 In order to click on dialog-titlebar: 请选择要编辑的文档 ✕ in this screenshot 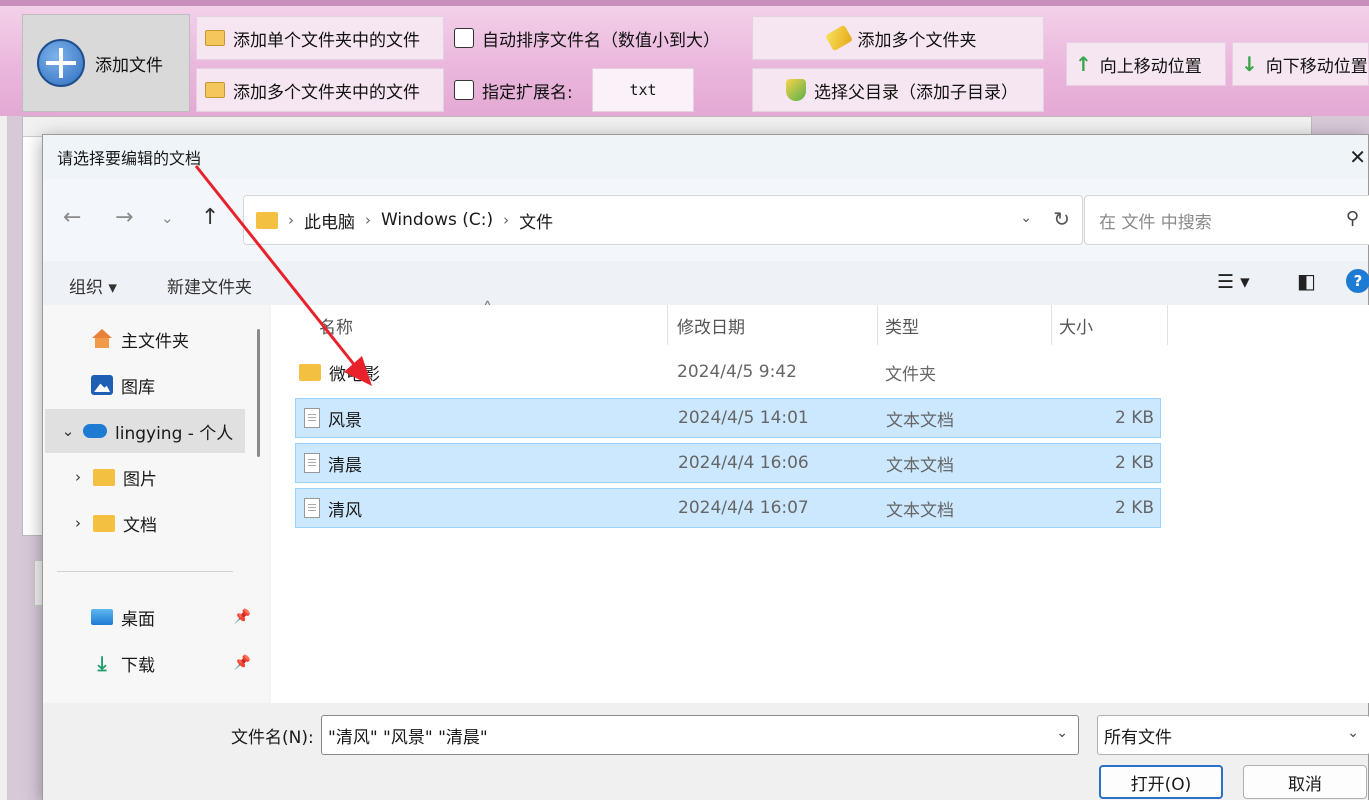, I will do `click(705, 157)`.